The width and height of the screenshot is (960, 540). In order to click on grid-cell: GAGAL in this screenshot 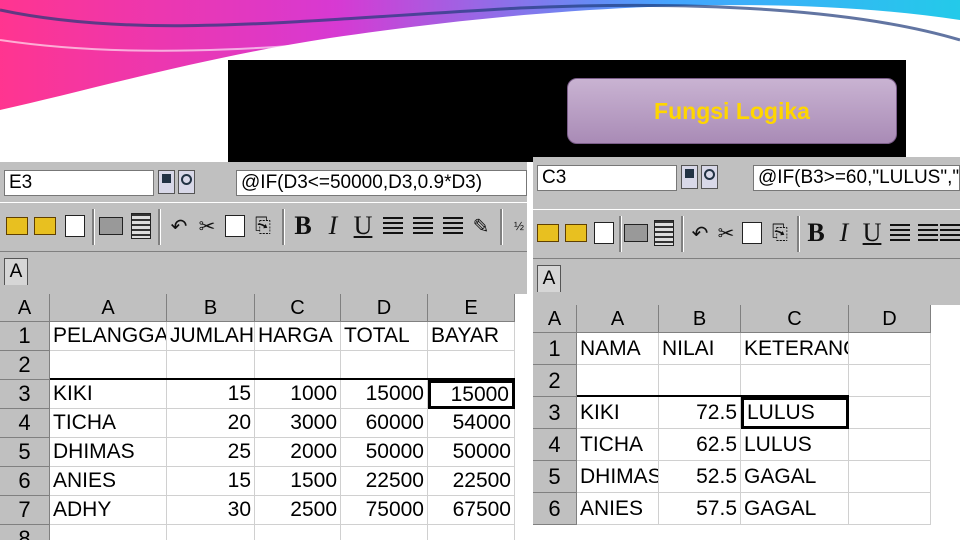, I will do `click(795, 477)`.